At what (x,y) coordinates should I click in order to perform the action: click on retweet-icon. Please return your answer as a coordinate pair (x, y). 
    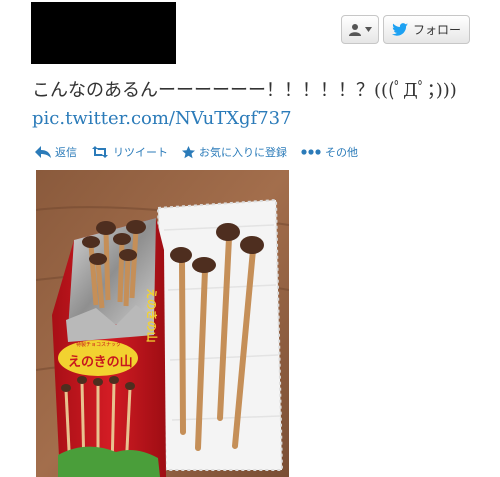
    Looking at the image, I should click on (100, 152).